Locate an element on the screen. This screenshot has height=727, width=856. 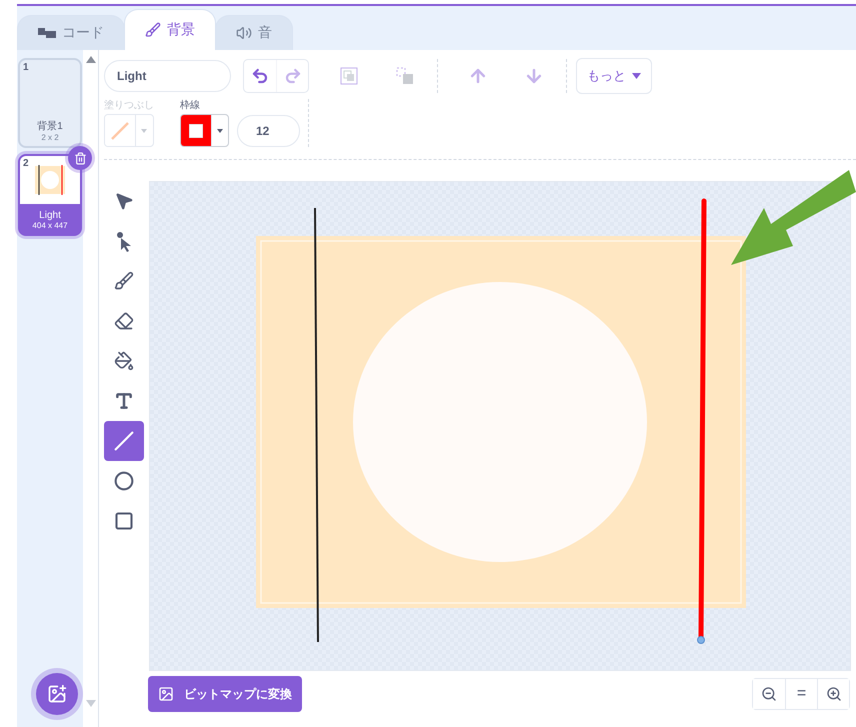
zoom-out-icon is located at coordinates (769, 694).